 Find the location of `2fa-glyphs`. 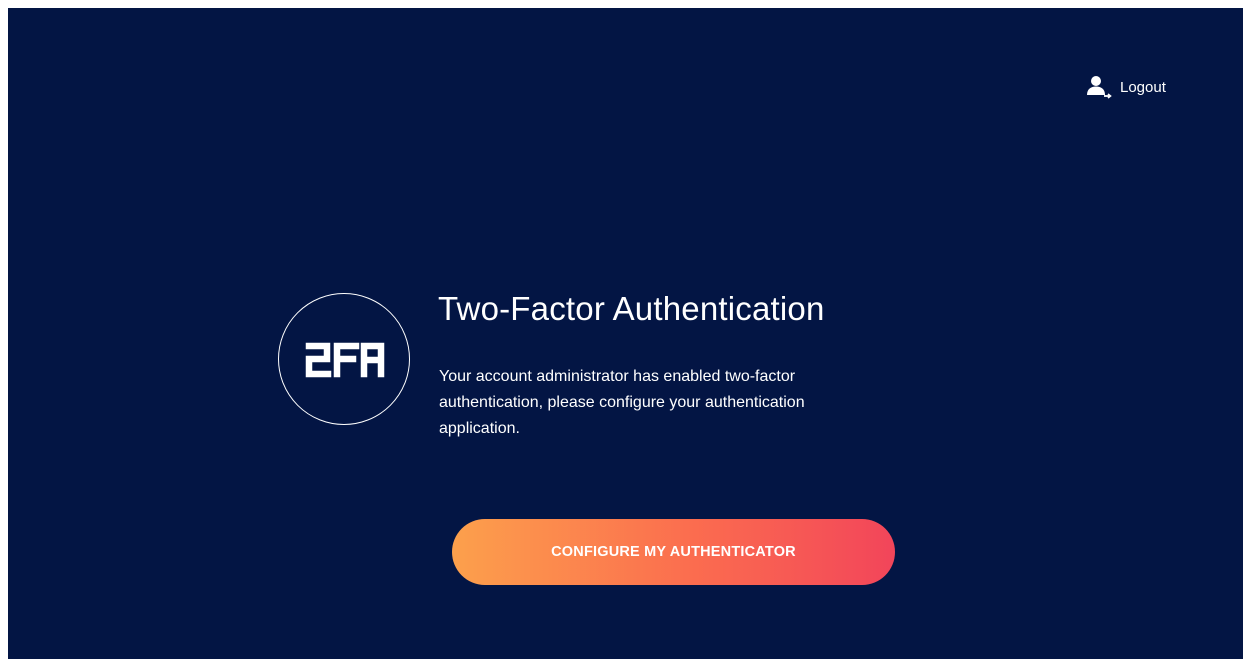

2fa-glyphs is located at coordinates (345, 360).